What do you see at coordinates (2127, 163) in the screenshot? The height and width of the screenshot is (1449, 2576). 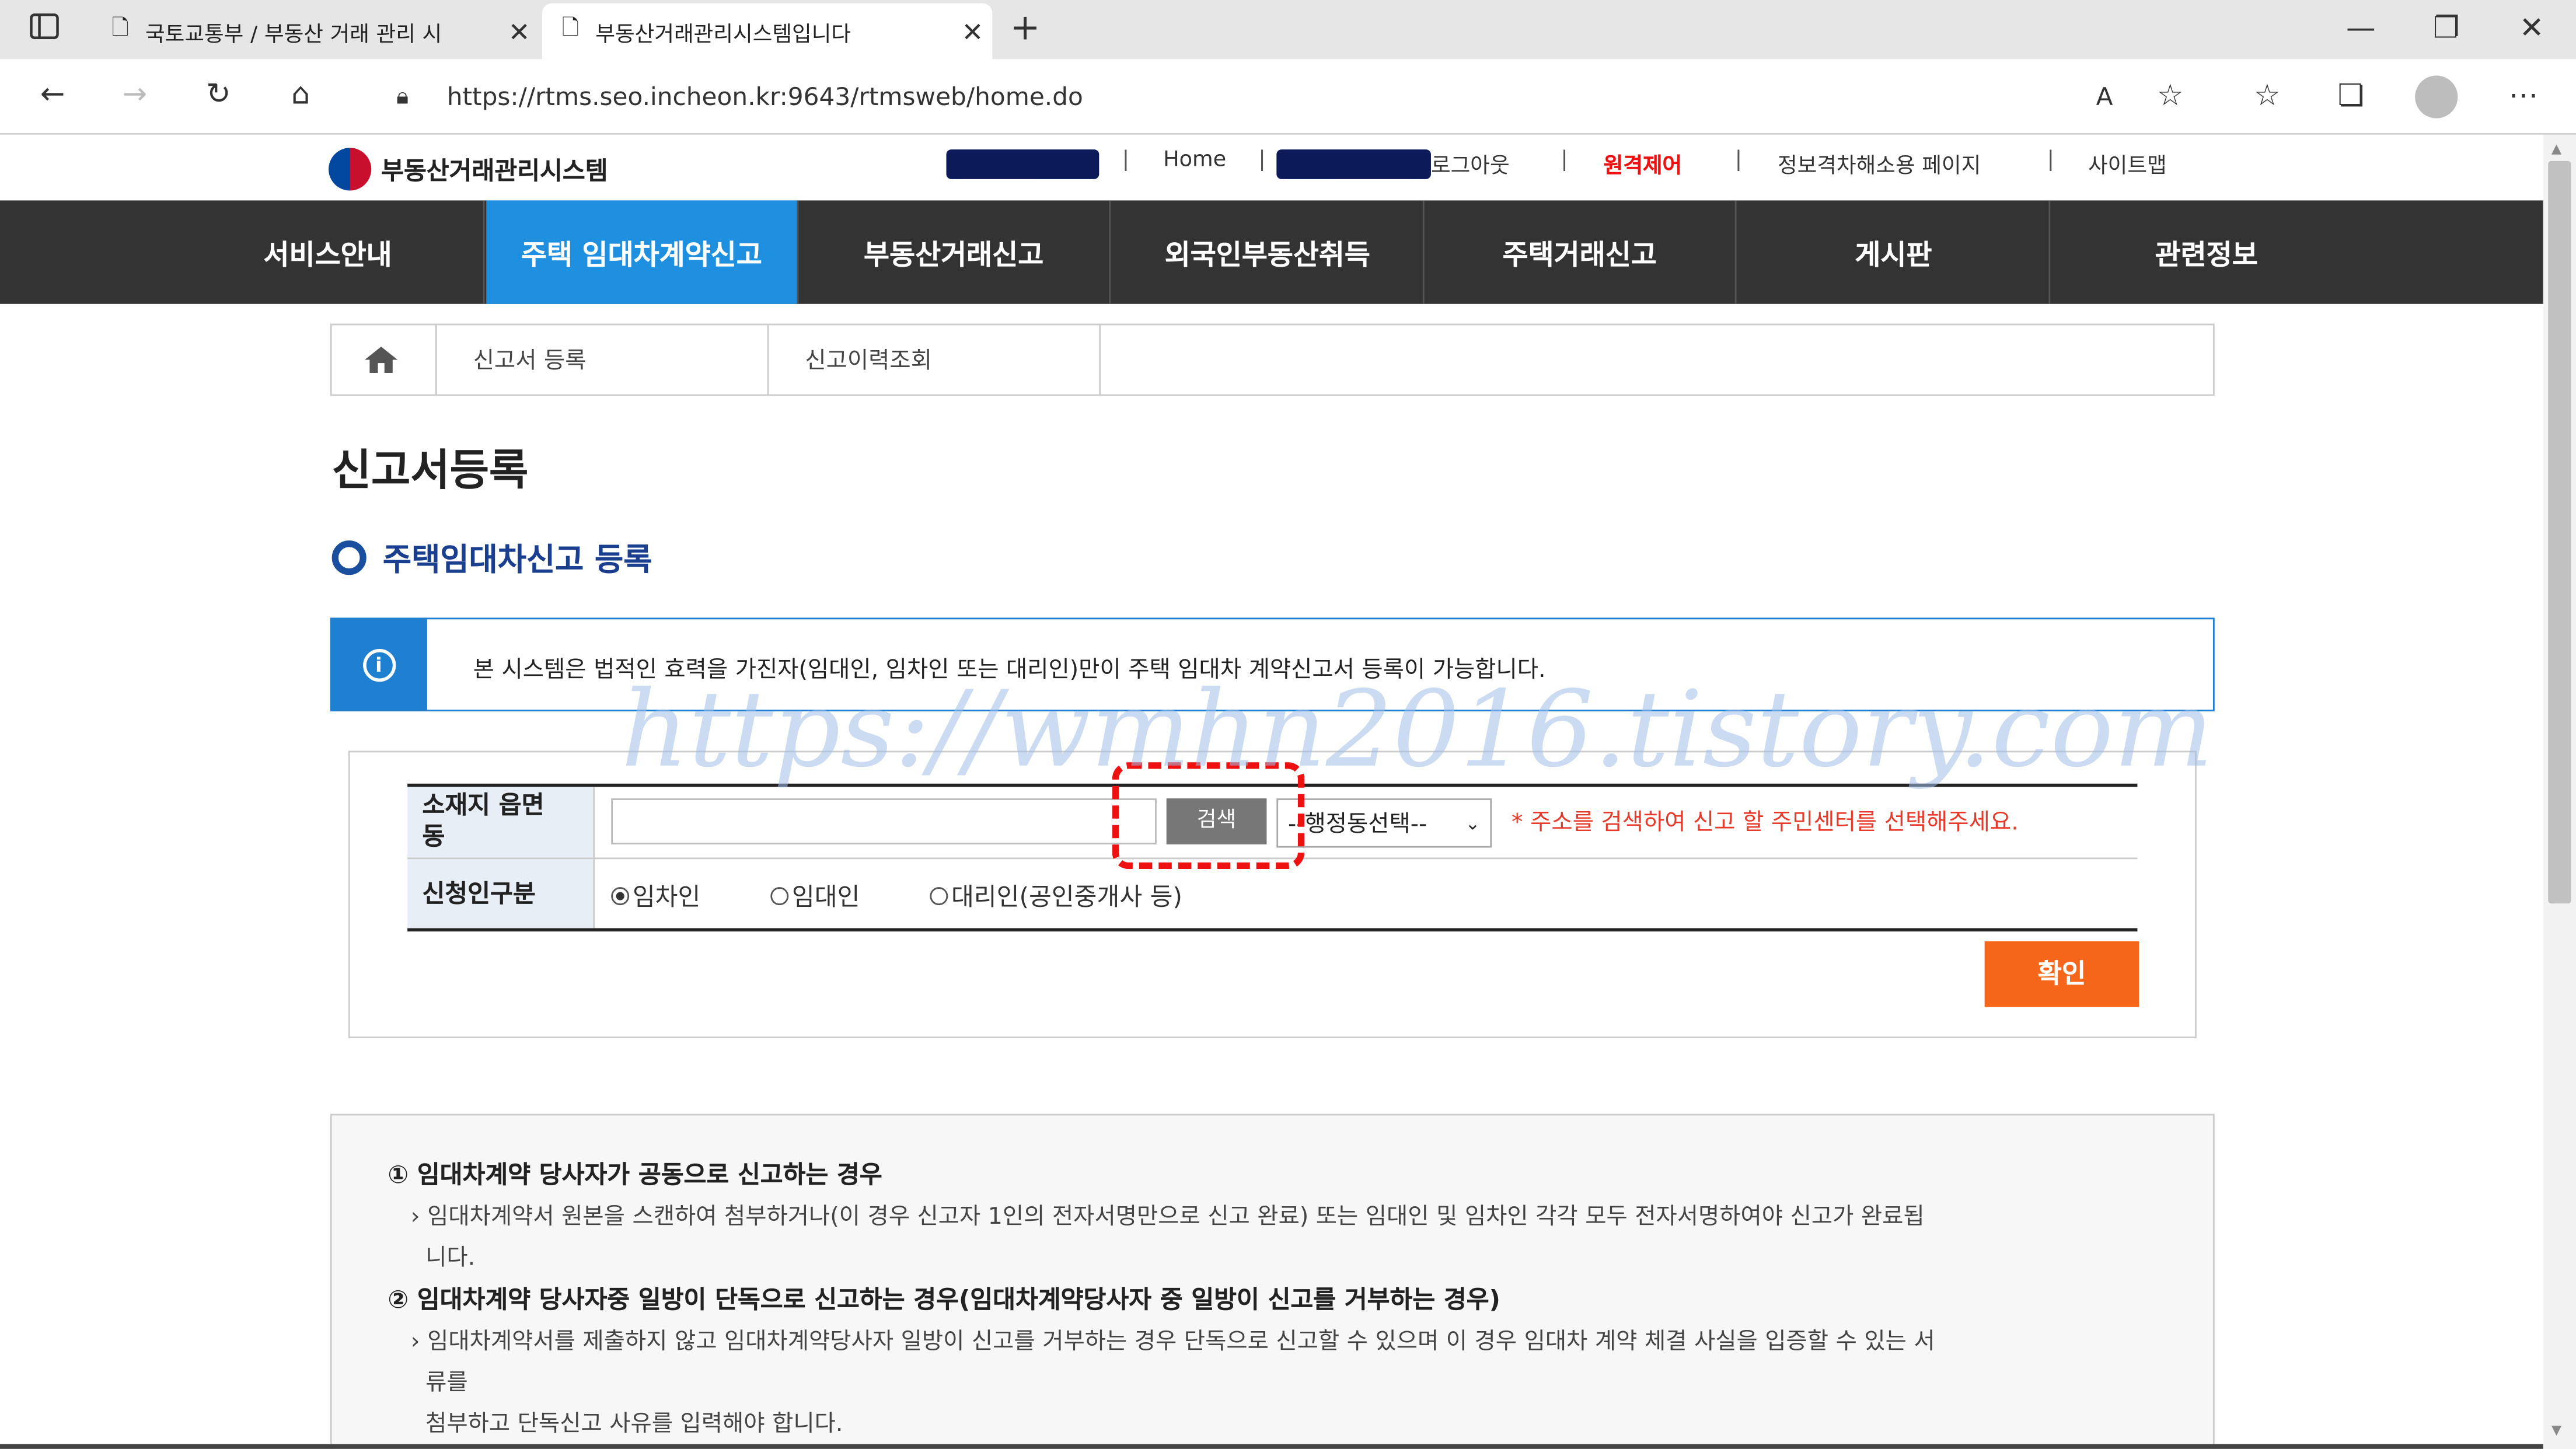 I see `sitemap-link: 사이트맵` at bounding box center [2127, 163].